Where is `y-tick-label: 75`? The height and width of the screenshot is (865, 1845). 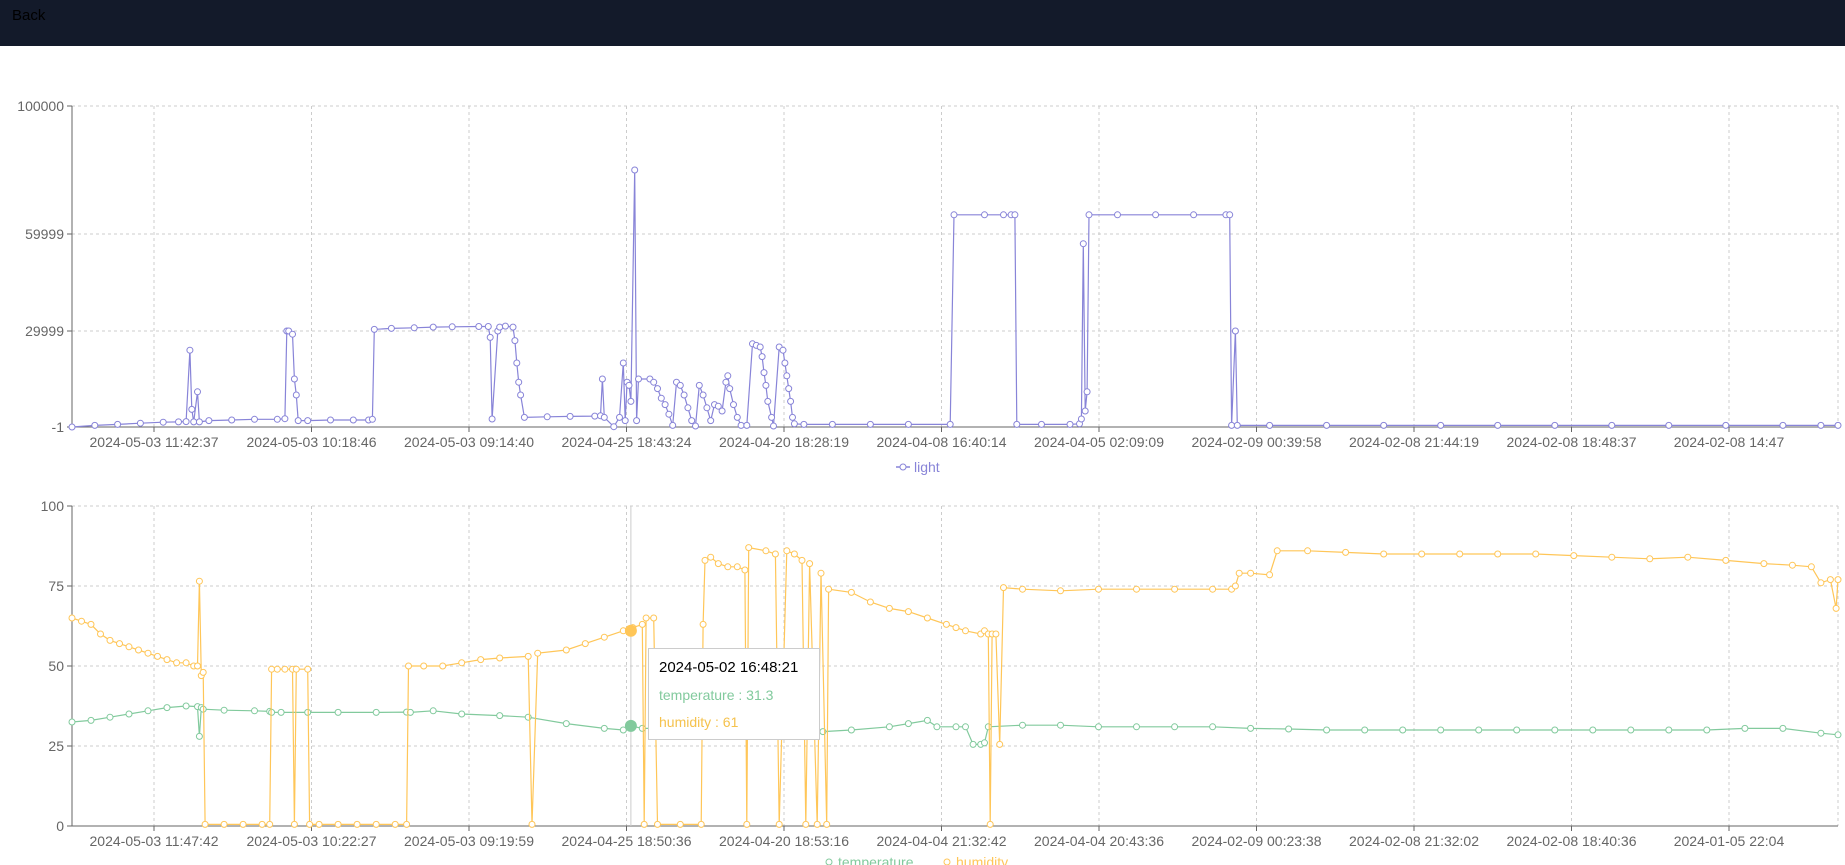
y-tick-label: 75 is located at coordinates (56, 586).